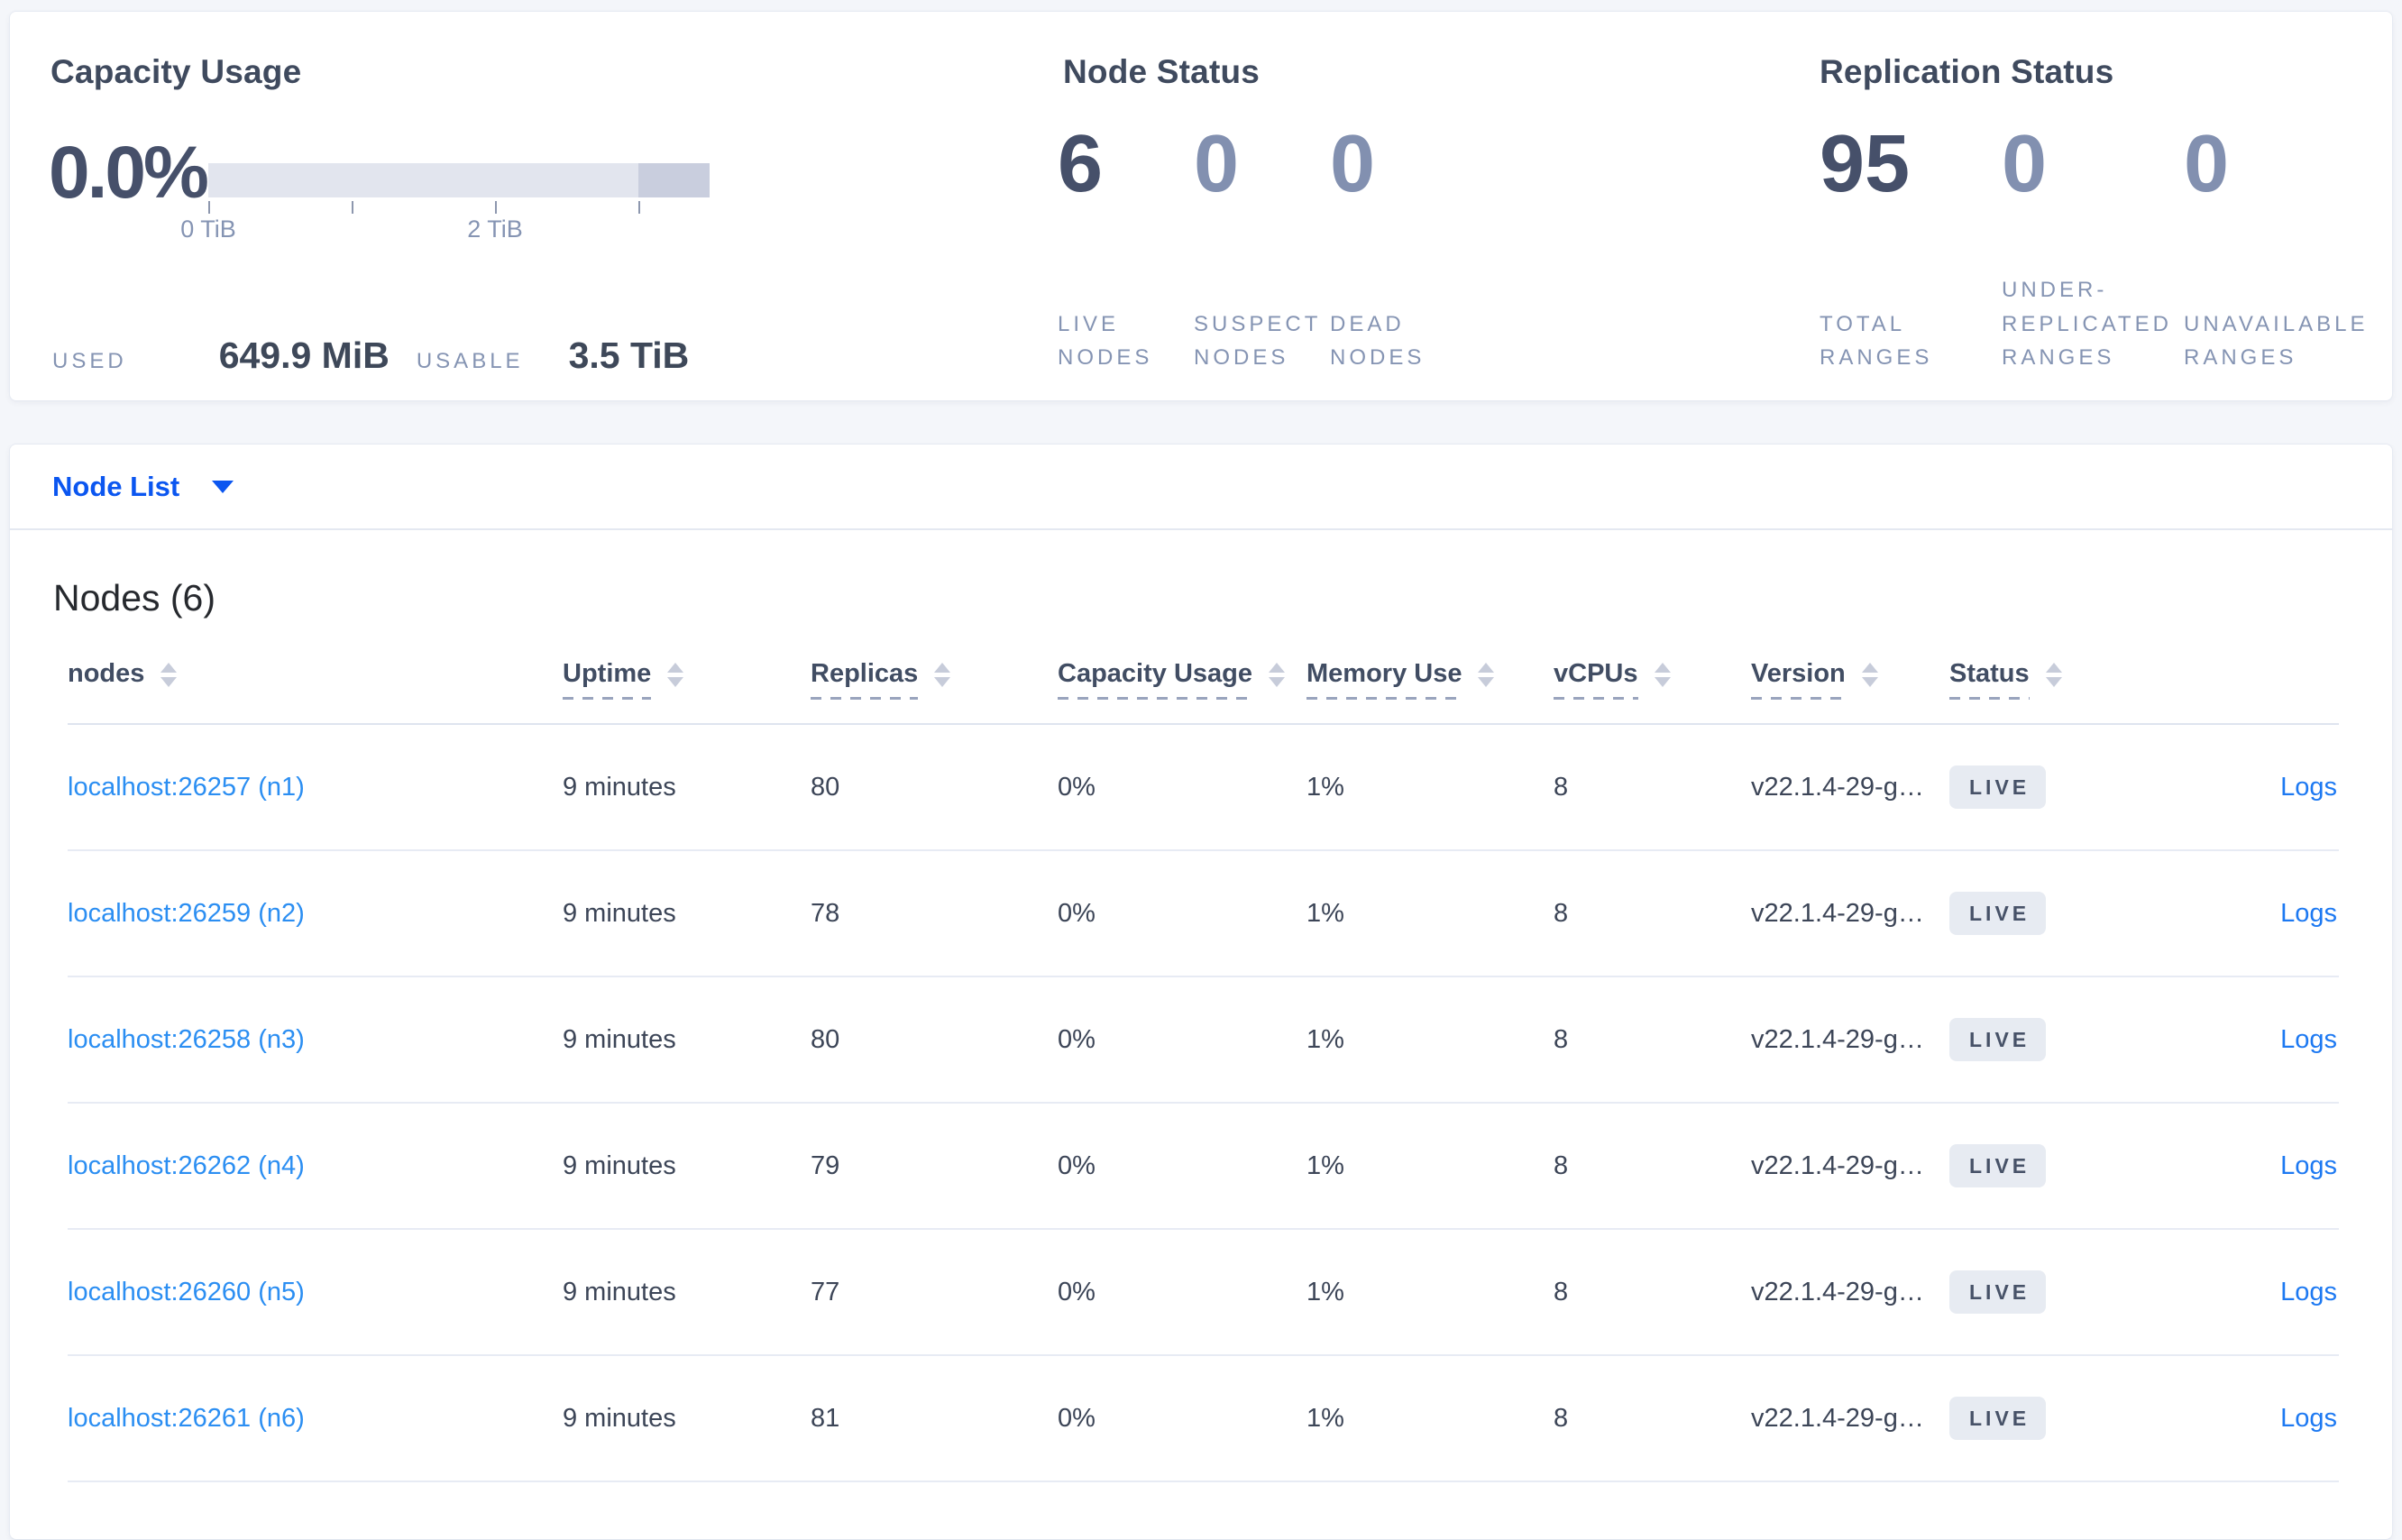 This screenshot has height=1540, width=2402. What do you see at coordinates (1989, 679) in the screenshot?
I see `column-label: Status` at bounding box center [1989, 679].